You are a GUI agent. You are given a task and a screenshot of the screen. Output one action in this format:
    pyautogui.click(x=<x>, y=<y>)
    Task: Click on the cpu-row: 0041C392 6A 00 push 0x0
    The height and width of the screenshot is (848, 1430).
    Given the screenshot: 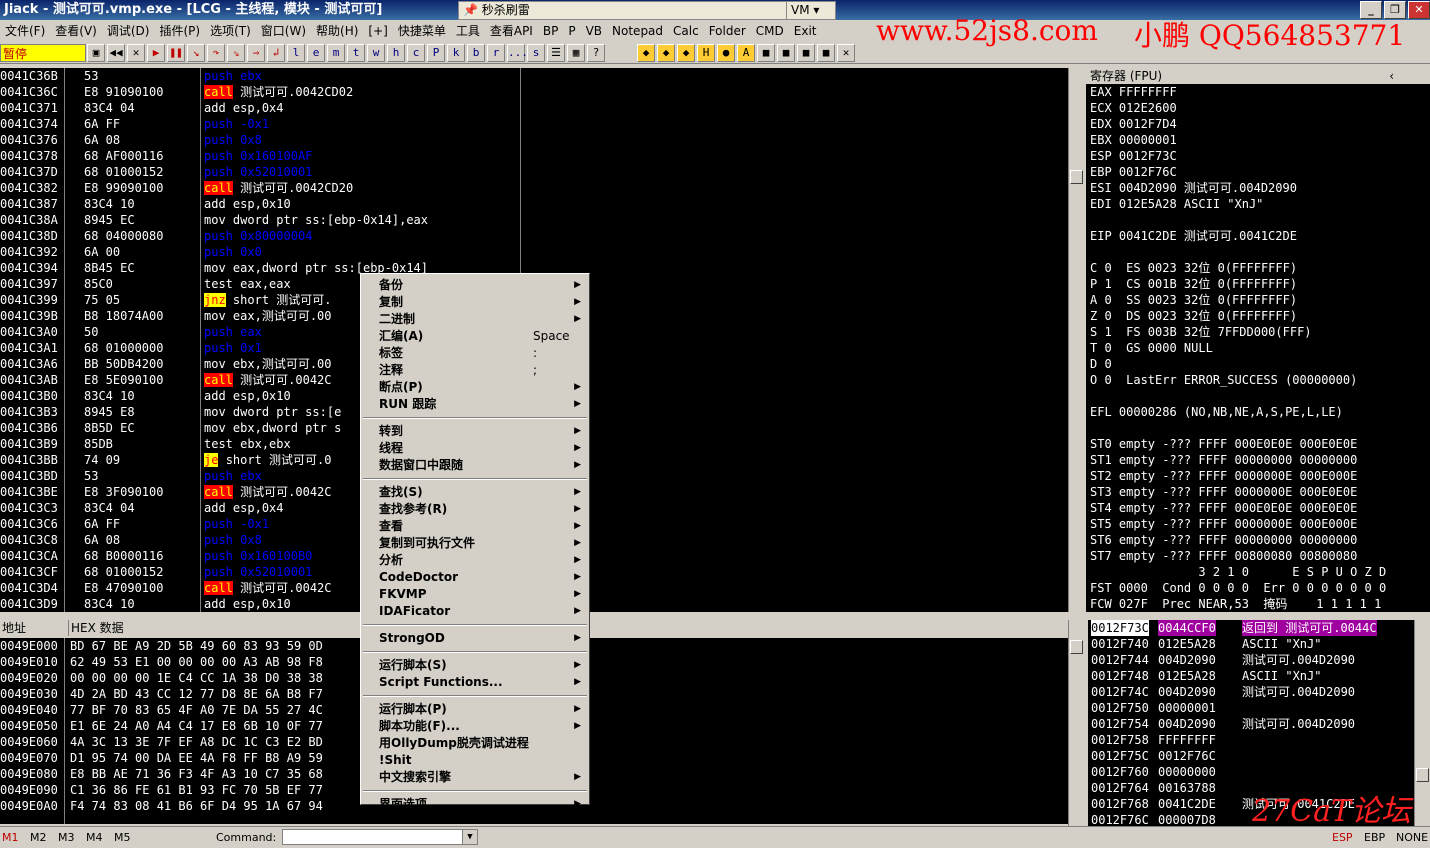 What is the action you would take?
    pyautogui.click(x=534, y=252)
    